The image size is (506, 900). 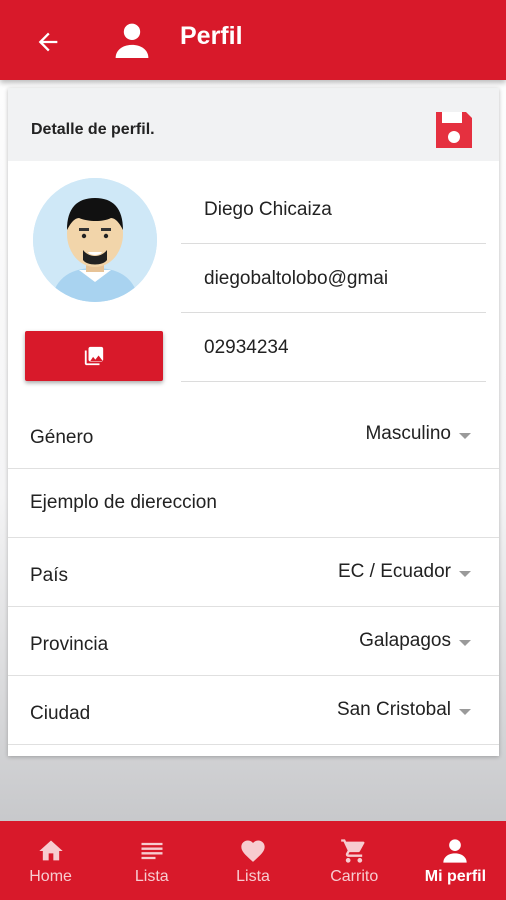 I want to click on name-field: Diego Chicaiza, so click(x=333, y=210).